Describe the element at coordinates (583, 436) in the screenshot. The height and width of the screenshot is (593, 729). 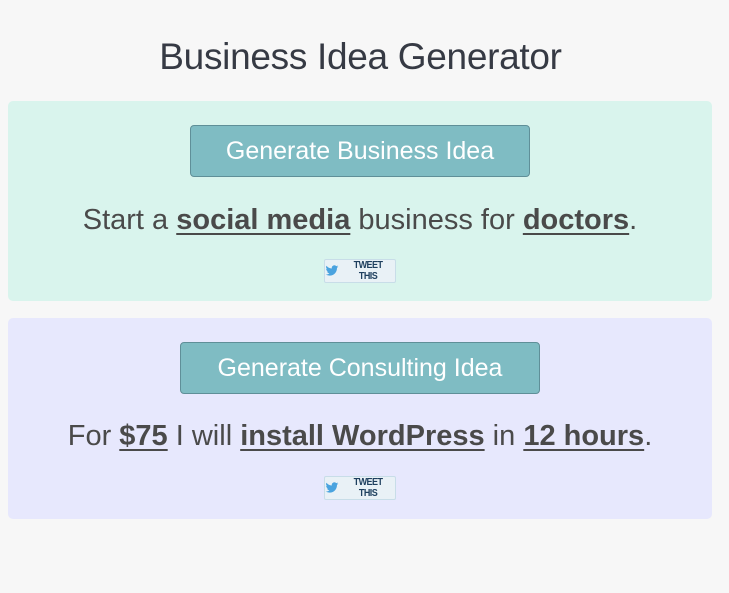
I see `consulting-duration-link: 12 hours` at that location.